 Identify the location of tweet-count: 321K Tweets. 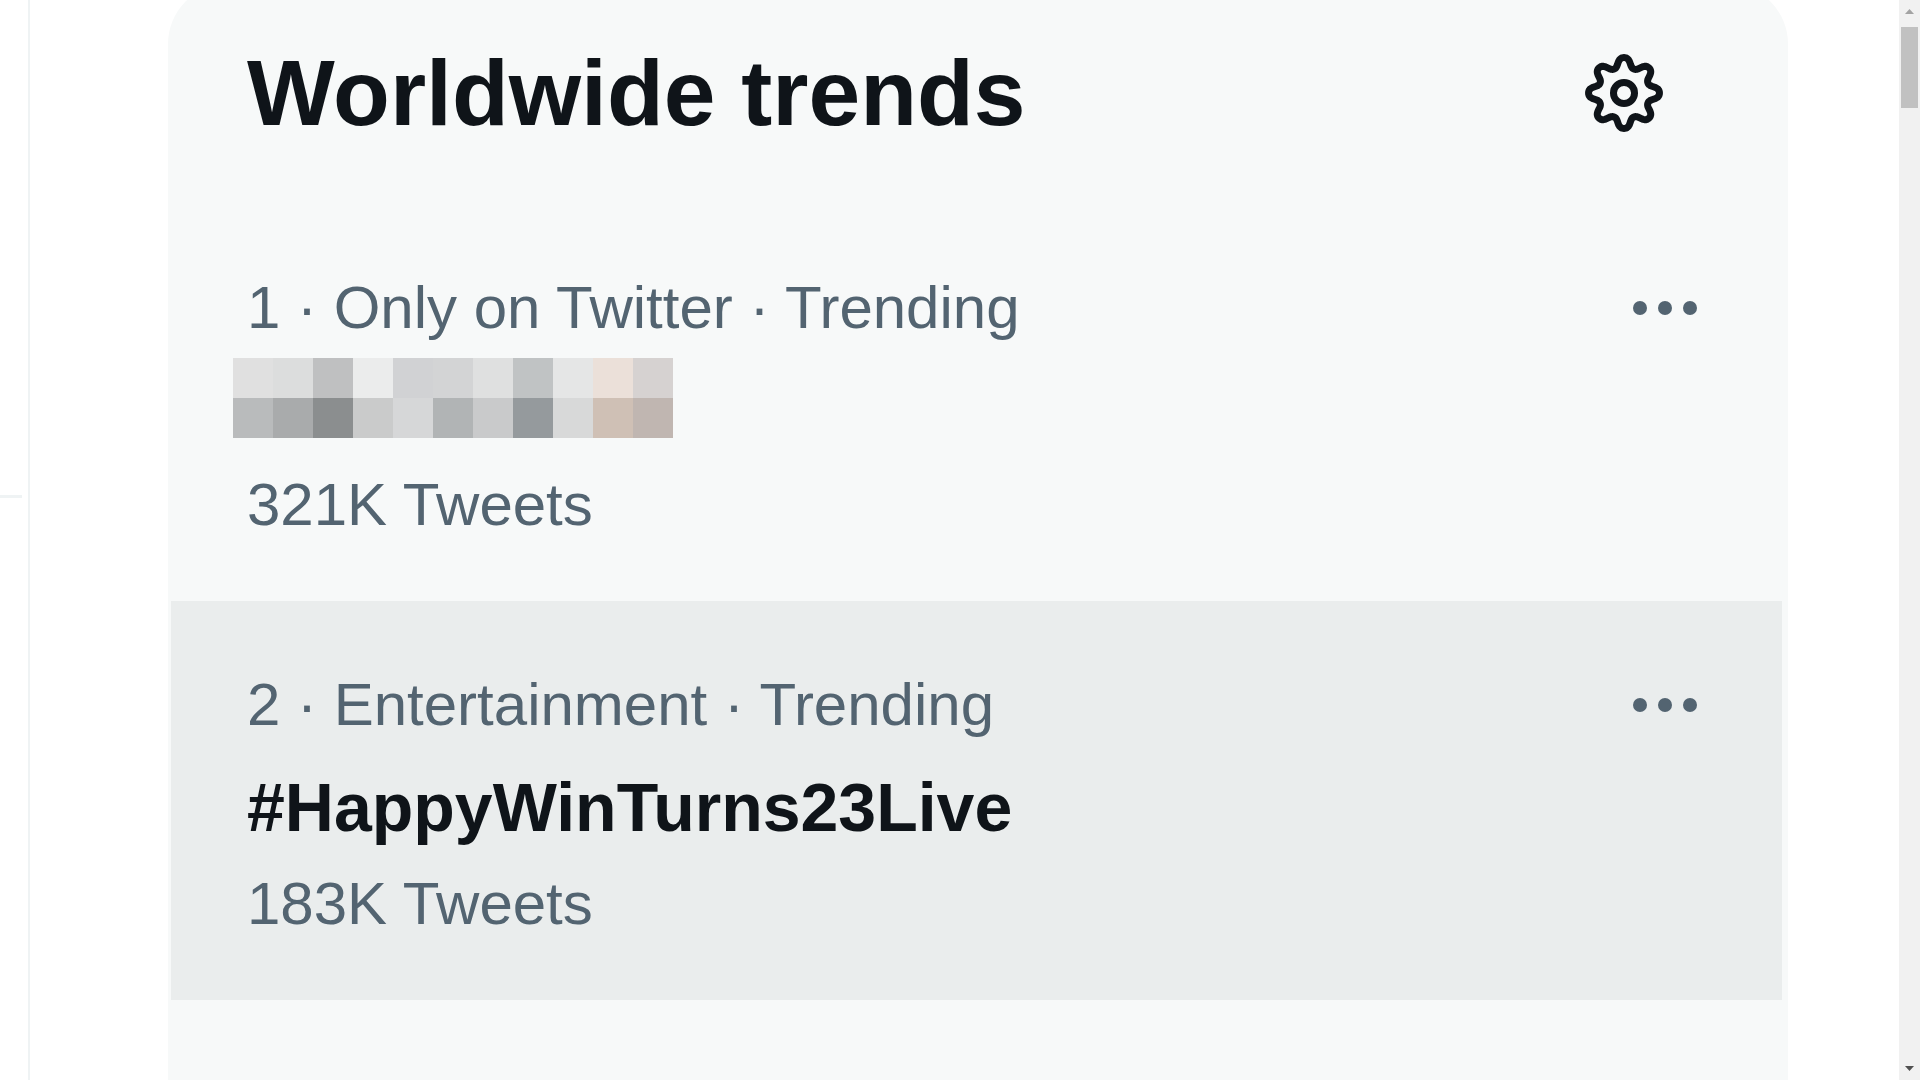
(420, 505).